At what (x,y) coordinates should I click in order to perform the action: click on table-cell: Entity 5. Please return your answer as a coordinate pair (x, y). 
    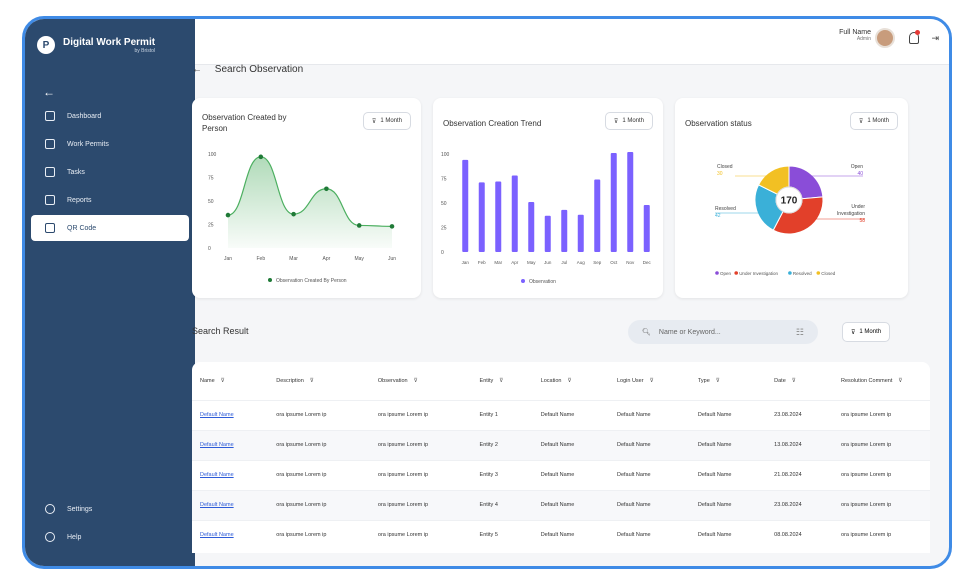
    Looking at the image, I should click on (502, 534).